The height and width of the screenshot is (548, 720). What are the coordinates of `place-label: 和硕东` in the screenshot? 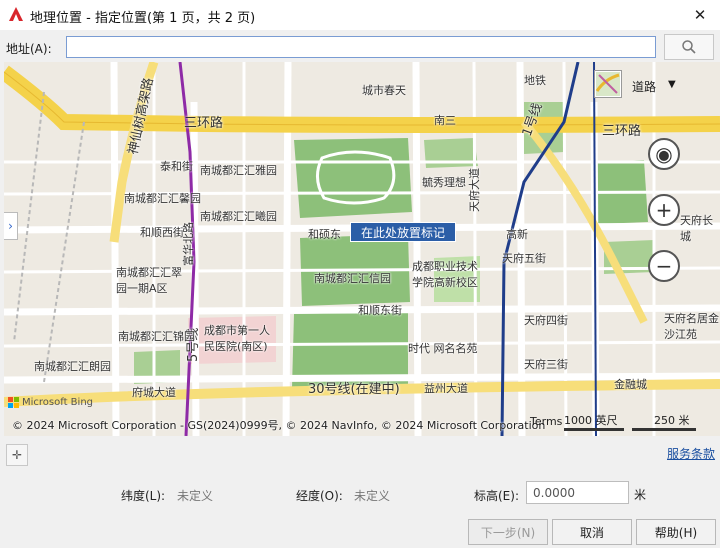 It's located at (324, 234).